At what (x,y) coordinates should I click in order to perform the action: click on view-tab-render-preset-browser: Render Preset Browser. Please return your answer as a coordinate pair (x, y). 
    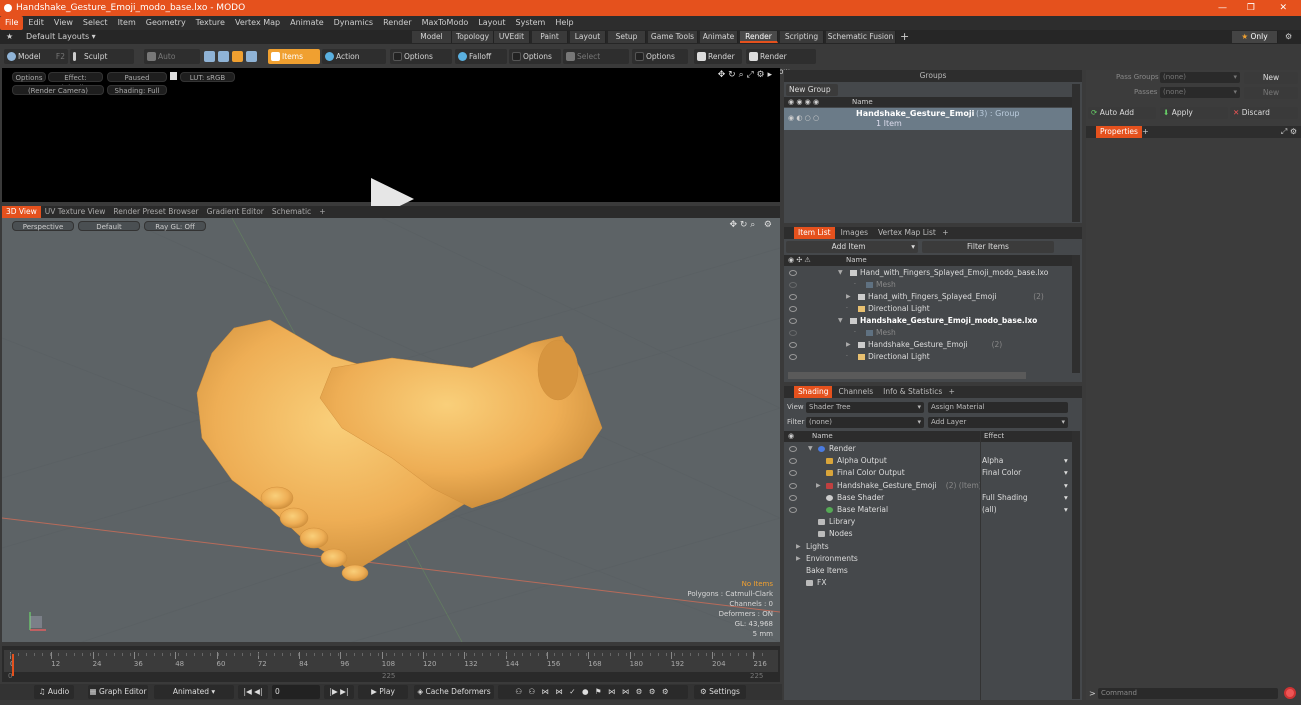
    Looking at the image, I should click on (155, 212).